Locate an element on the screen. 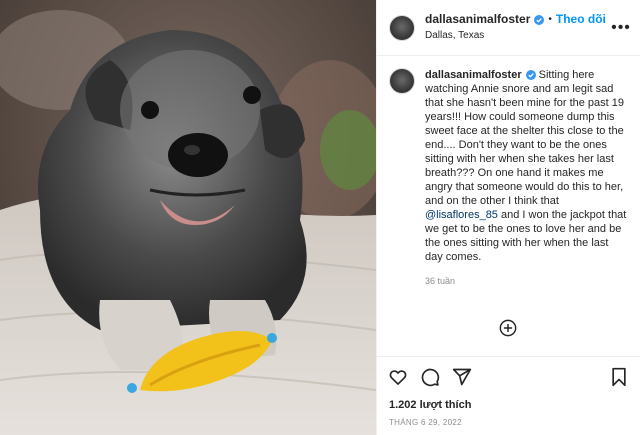 This screenshot has width=640, height=435. more-icon-glyph: ••• is located at coordinates (621, 27).